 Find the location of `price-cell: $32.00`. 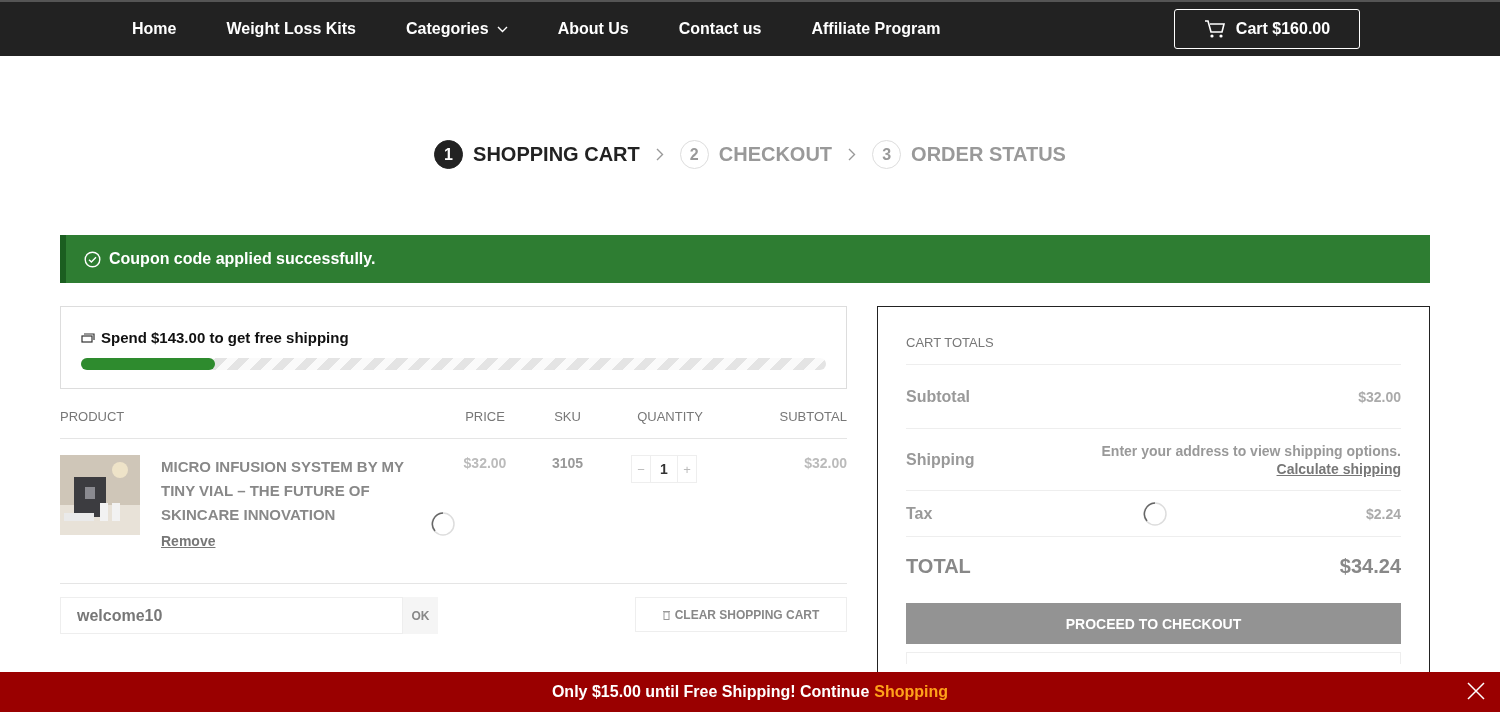

price-cell: $32.00 is located at coordinates (485, 511).